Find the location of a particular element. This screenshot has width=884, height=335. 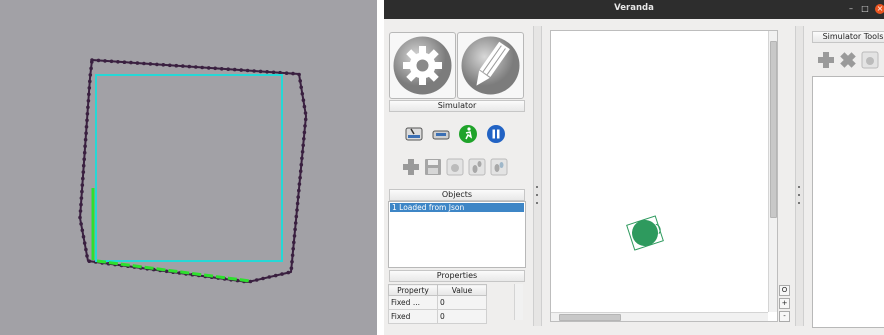

properties-header: Properties is located at coordinates (457, 276).